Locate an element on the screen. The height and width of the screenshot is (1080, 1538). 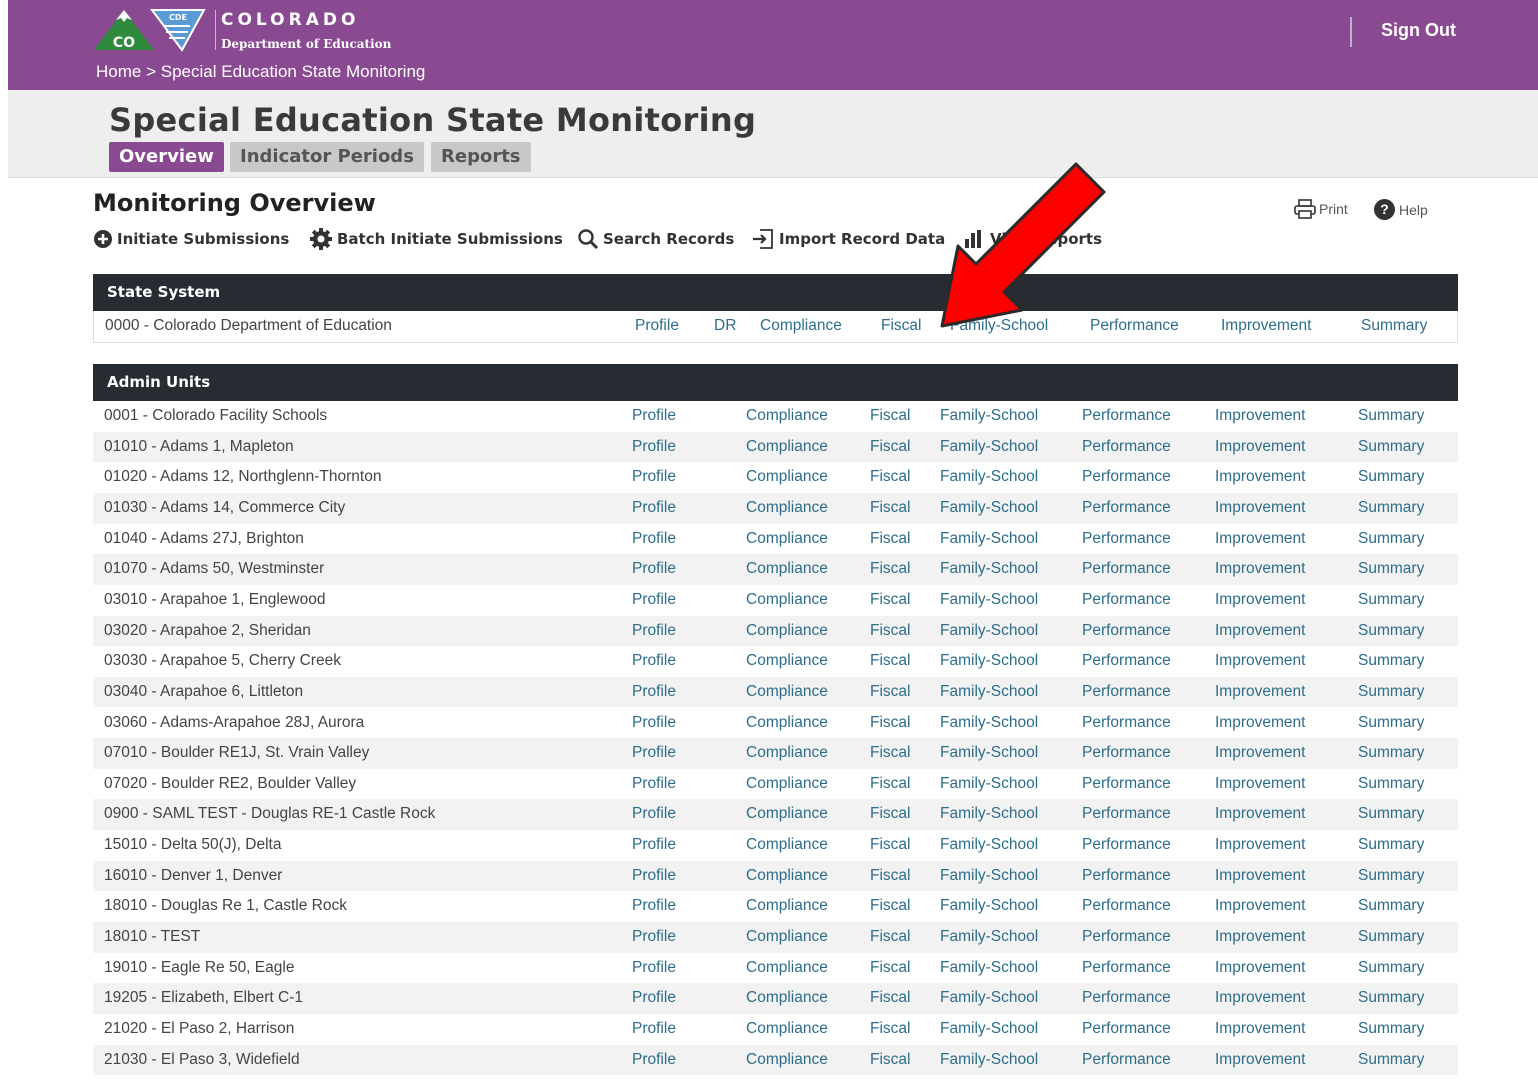
print-button: Print is located at coordinates (1320, 209).